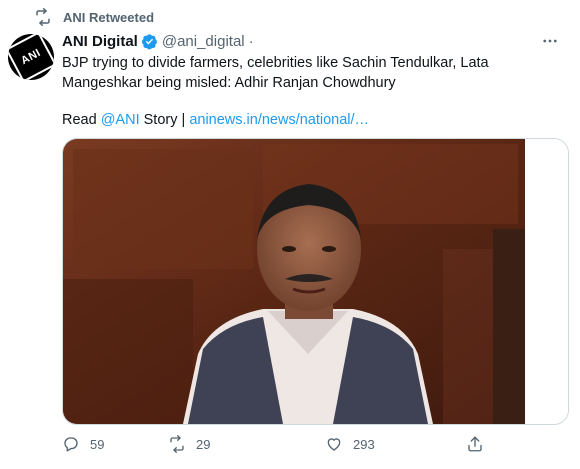  Describe the element at coordinates (475, 444) in the screenshot. I see `share-icon` at that location.